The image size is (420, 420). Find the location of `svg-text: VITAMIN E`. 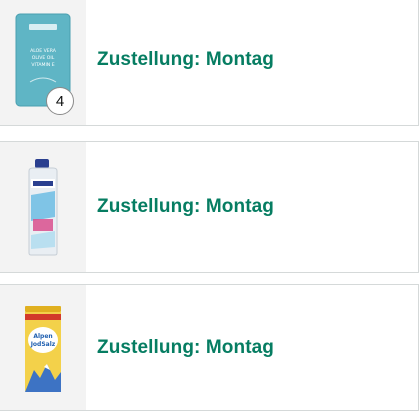

svg-text: VITAMIN E is located at coordinates (42, 65).